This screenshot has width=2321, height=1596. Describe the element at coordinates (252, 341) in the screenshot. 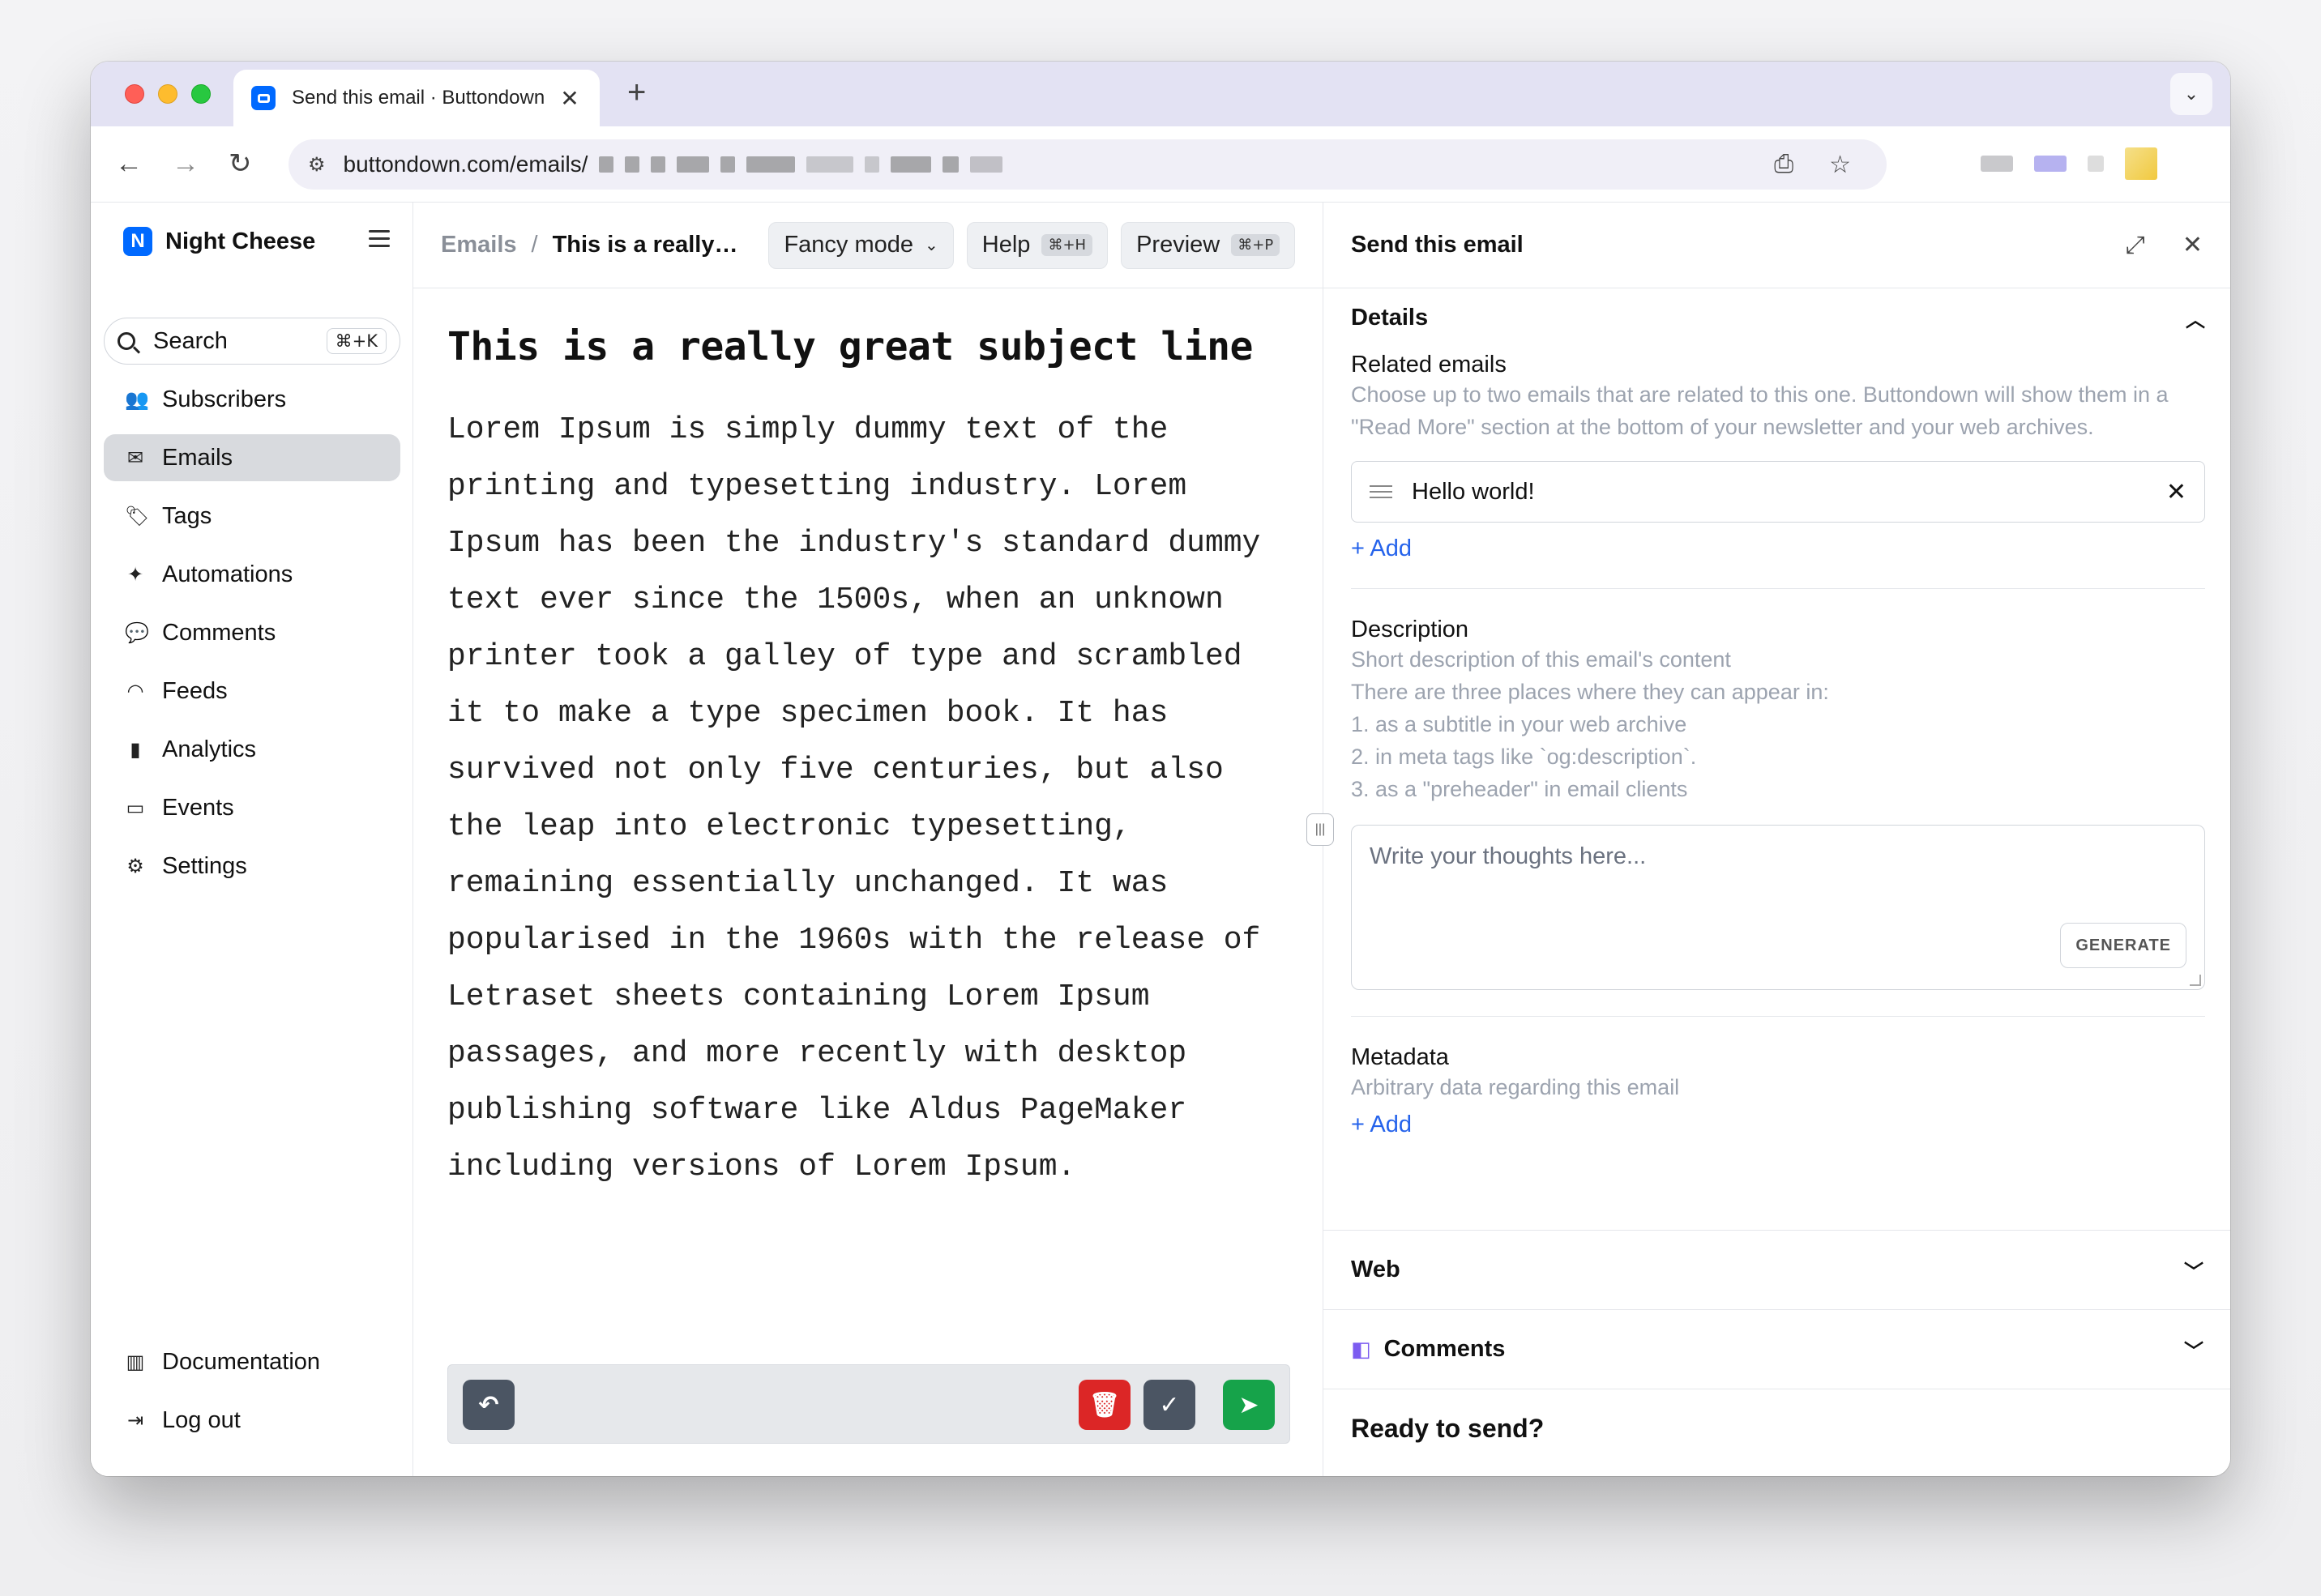

I see `search-button: Search ⌘+K` at that location.